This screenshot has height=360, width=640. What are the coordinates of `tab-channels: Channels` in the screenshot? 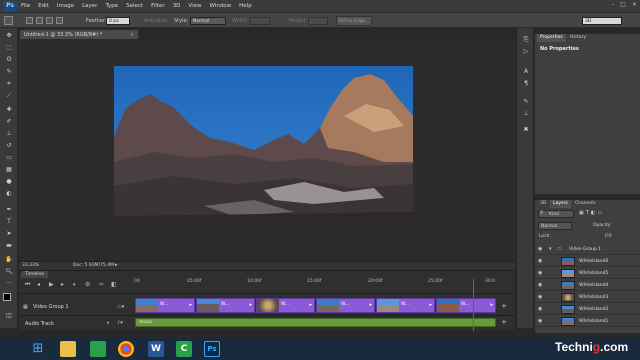 It's located at (585, 204).